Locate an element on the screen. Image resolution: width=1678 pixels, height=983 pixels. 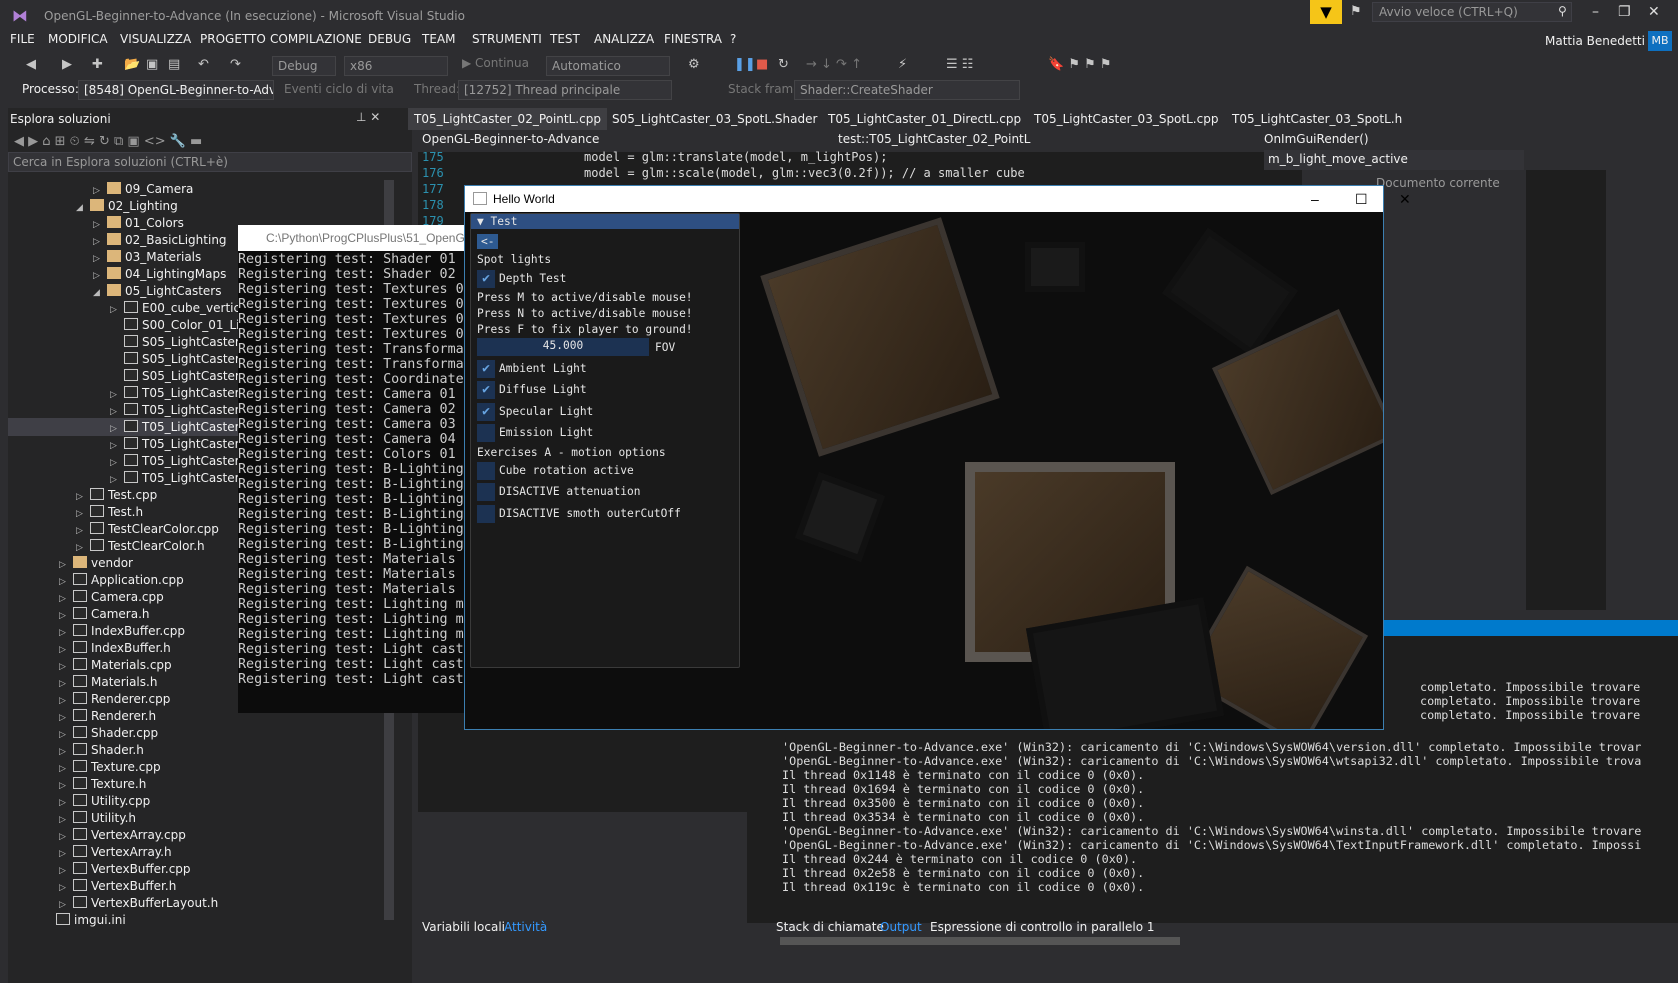
tree-item: imgui.ini is located at coordinates (210, 920).